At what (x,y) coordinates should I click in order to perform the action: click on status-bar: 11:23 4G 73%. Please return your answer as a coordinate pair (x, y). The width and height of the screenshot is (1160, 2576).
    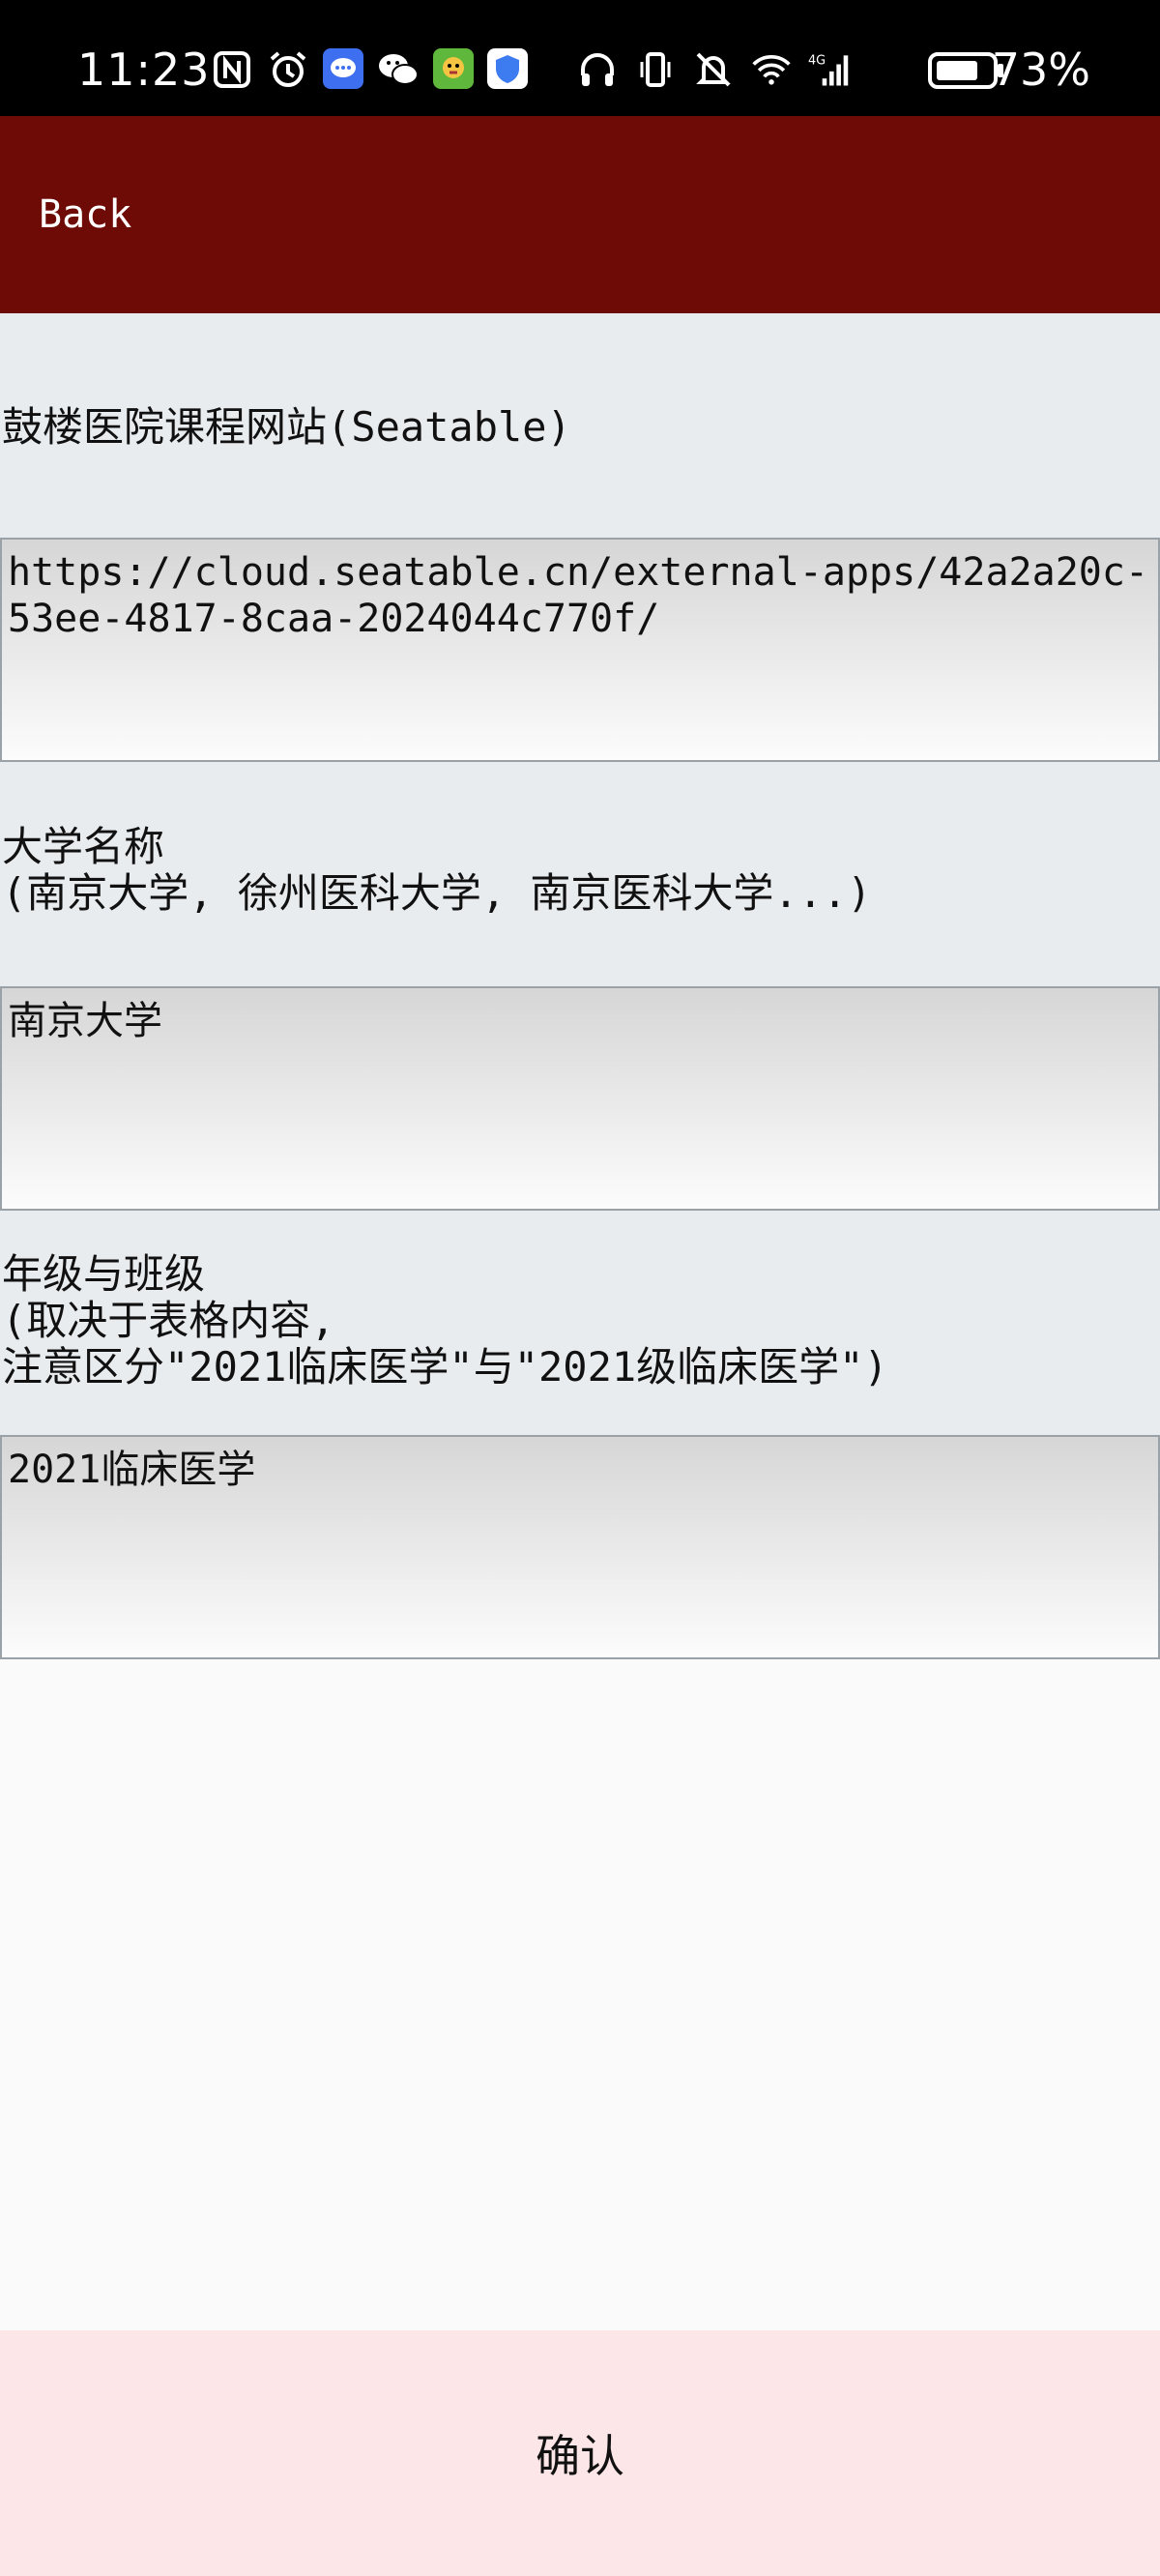
    Looking at the image, I should click on (580, 58).